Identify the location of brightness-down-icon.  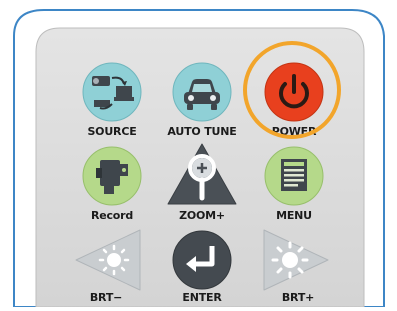
(108, 260).